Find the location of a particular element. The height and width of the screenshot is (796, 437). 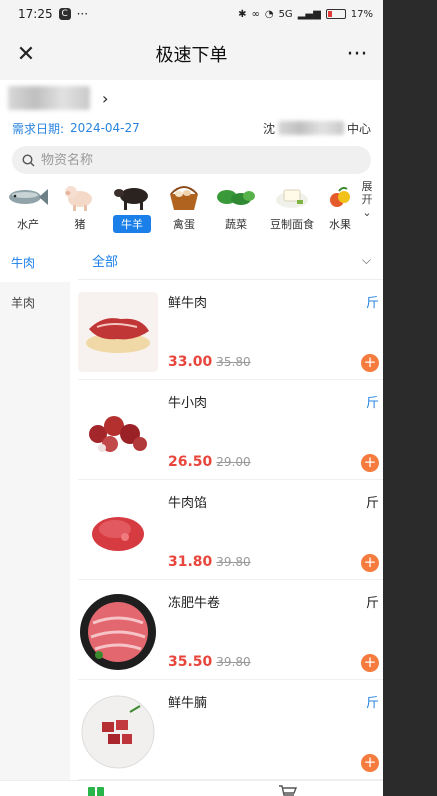

search-input is located at coordinates (181, 160).